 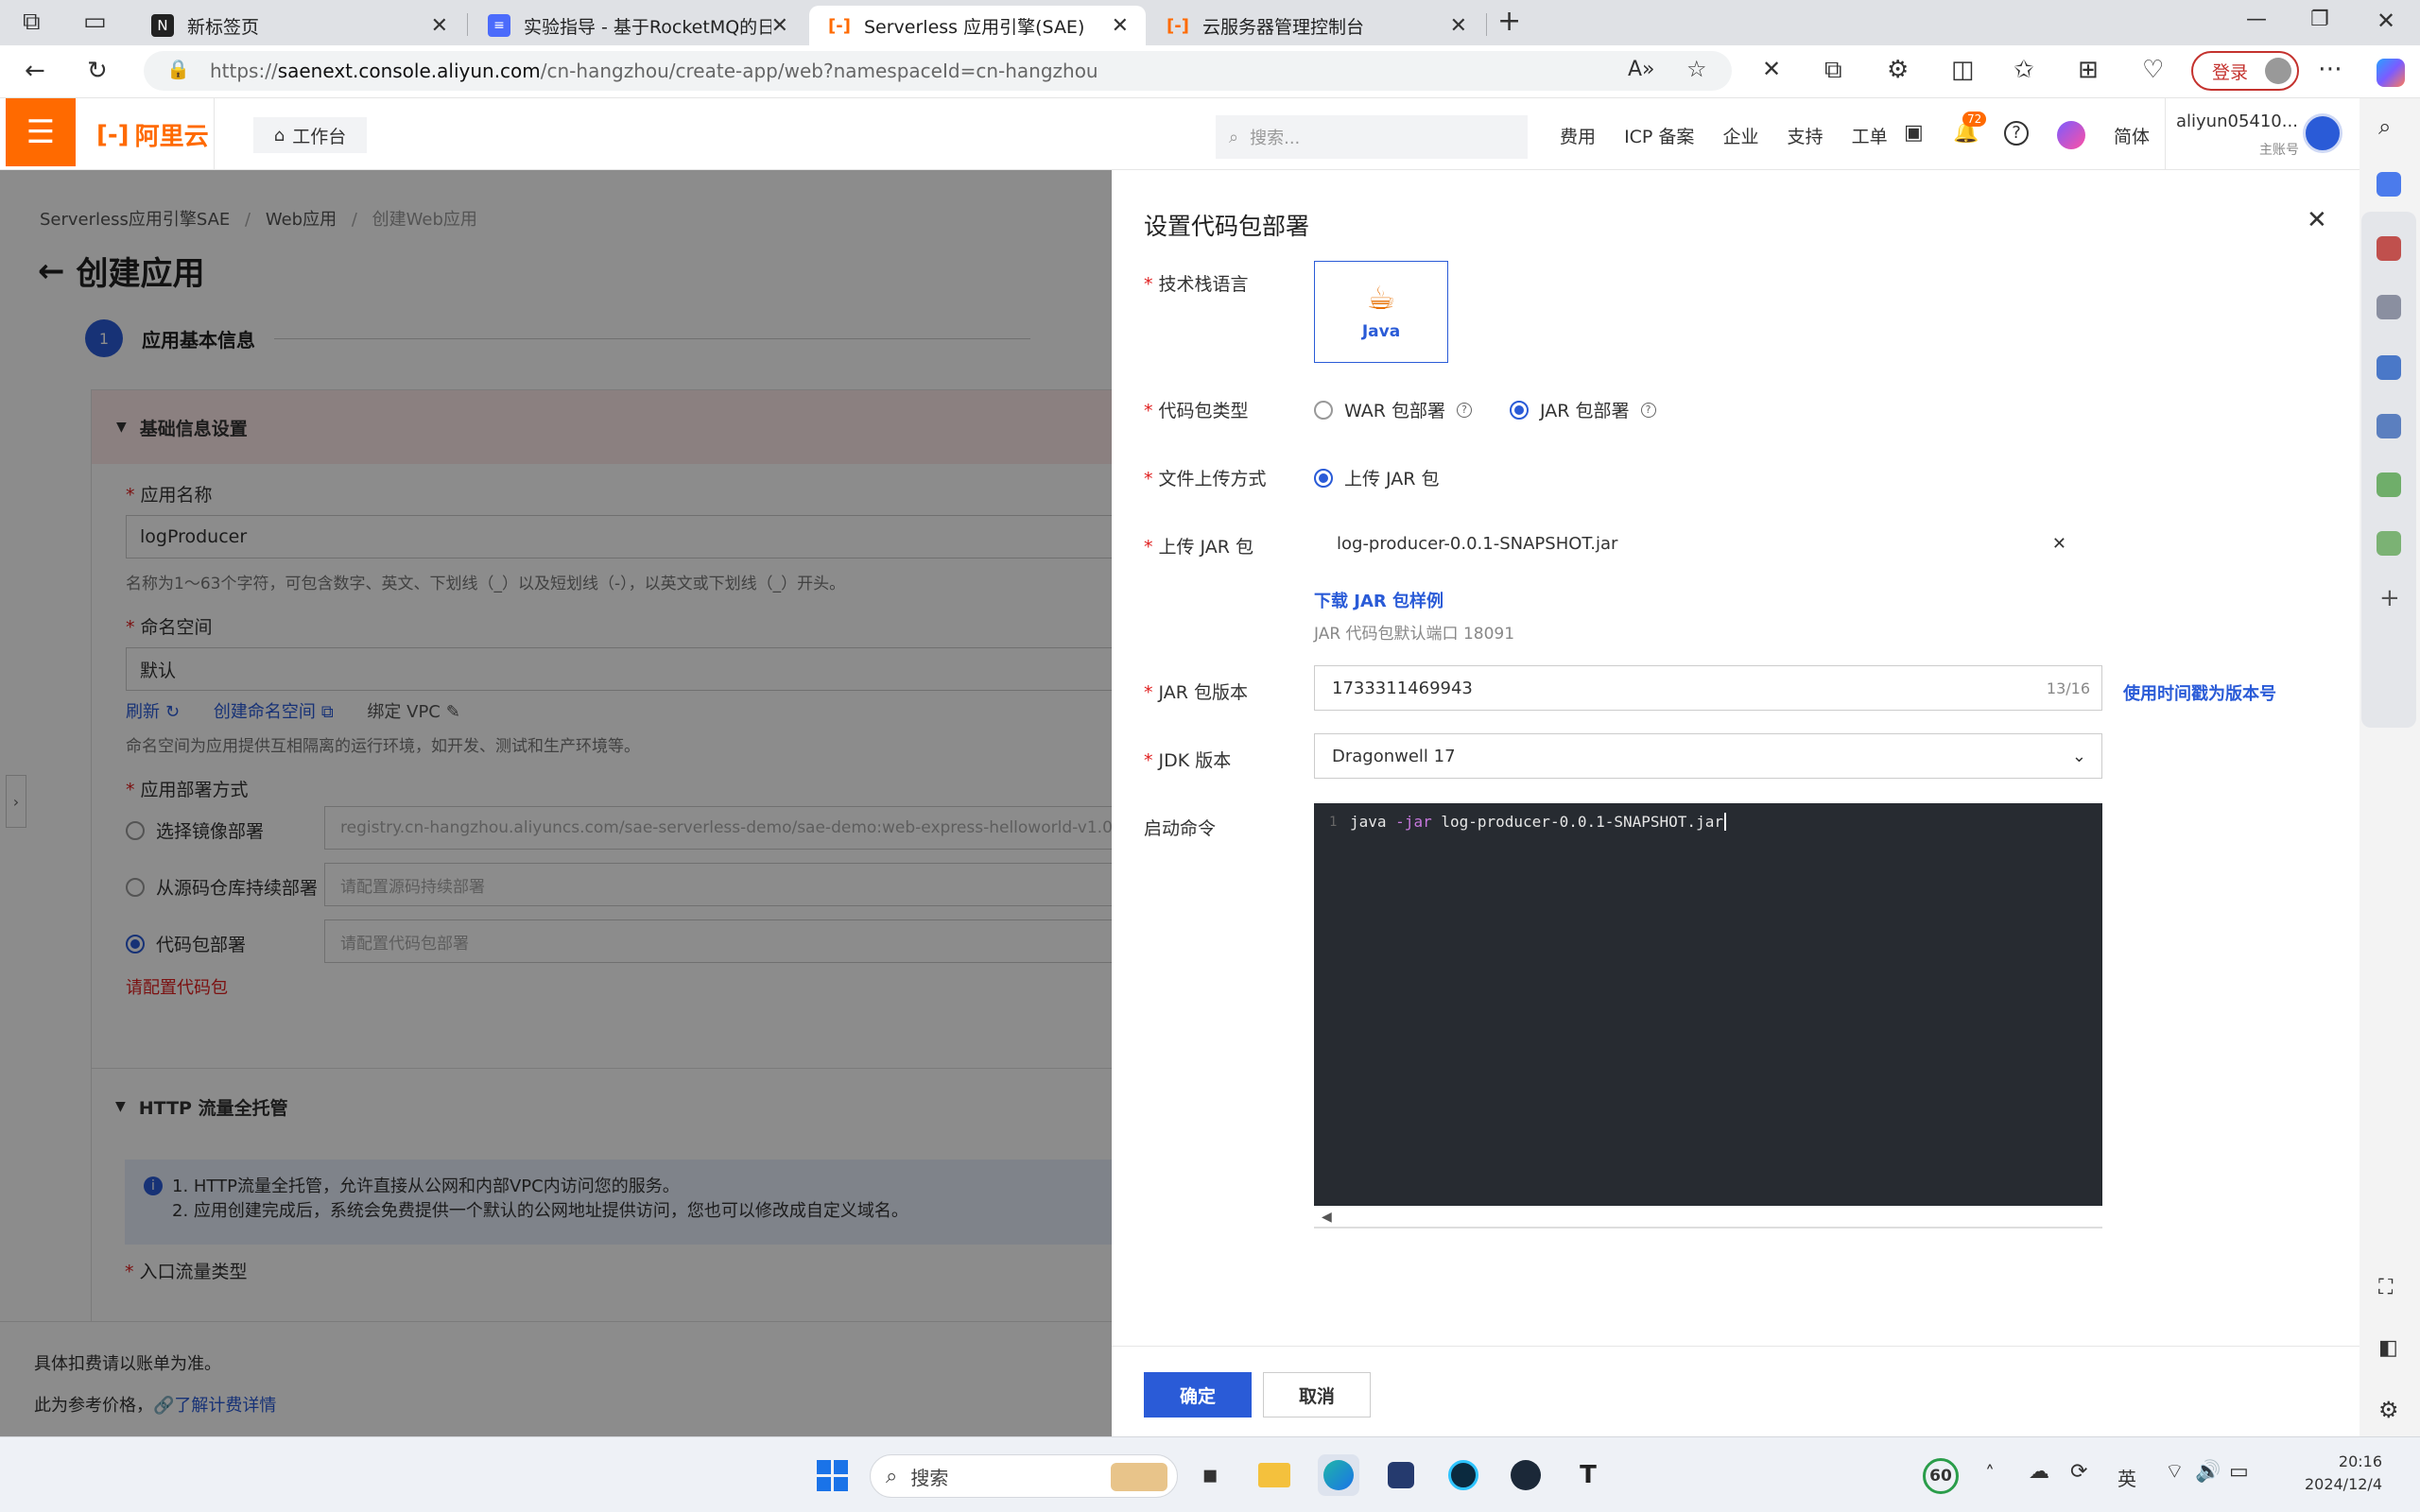 I want to click on favorite-star-icon: ☆, so click(x=1696, y=69).